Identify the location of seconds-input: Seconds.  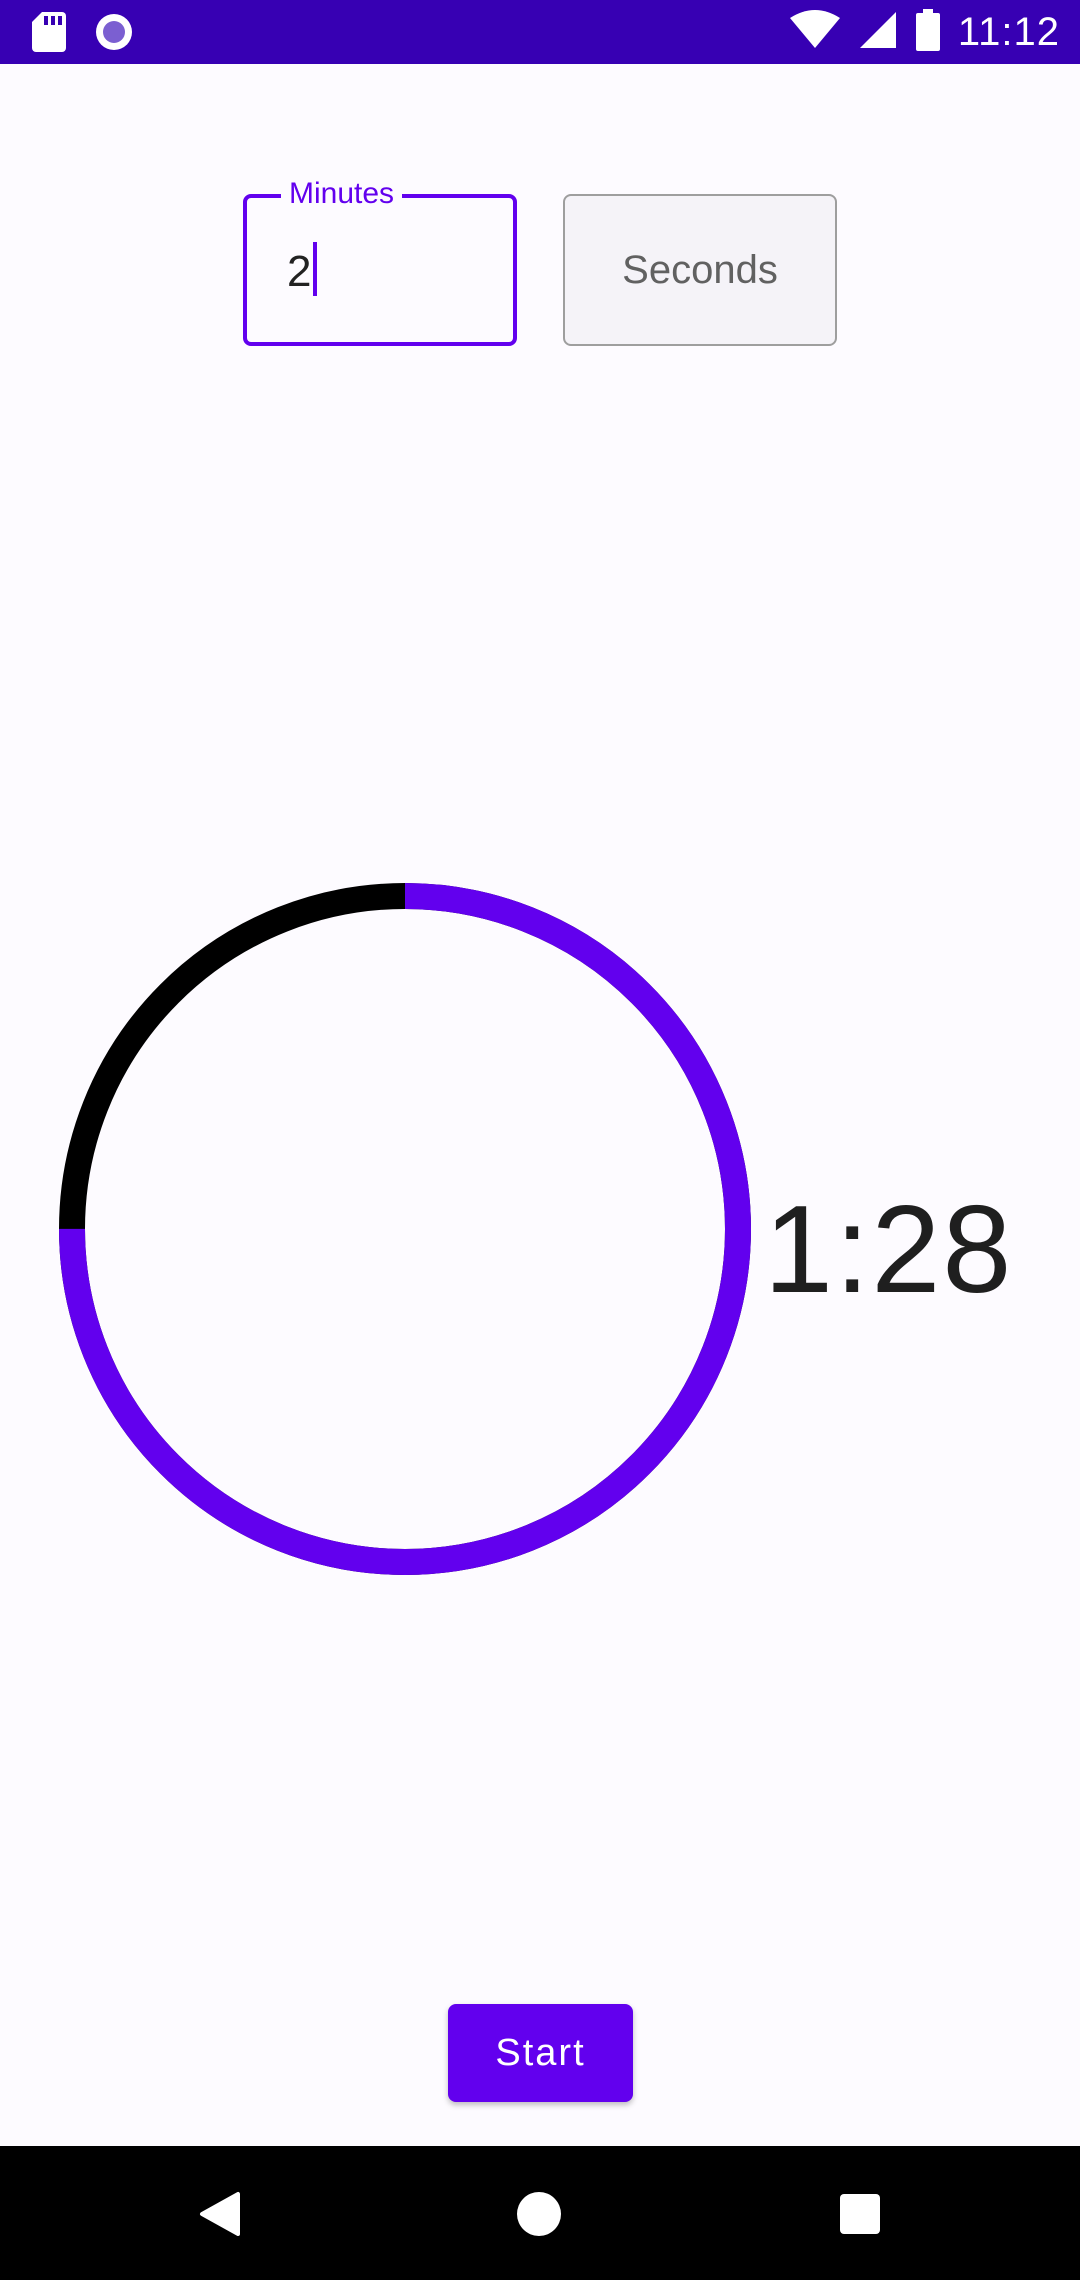
(700, 270).